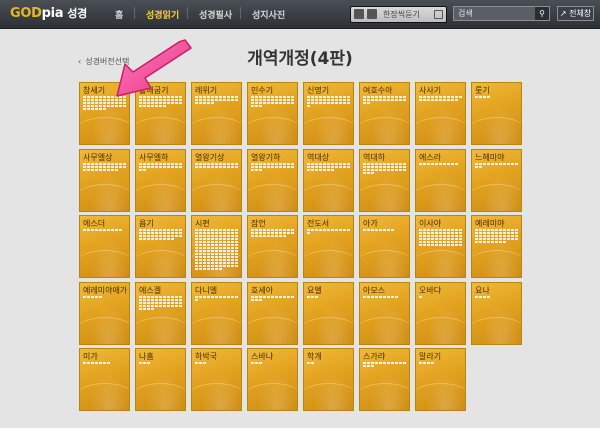 The height and width of the screenshot is (428, 600). I want to click on godpia-logo: GODpia 성경, so click(48, 14).